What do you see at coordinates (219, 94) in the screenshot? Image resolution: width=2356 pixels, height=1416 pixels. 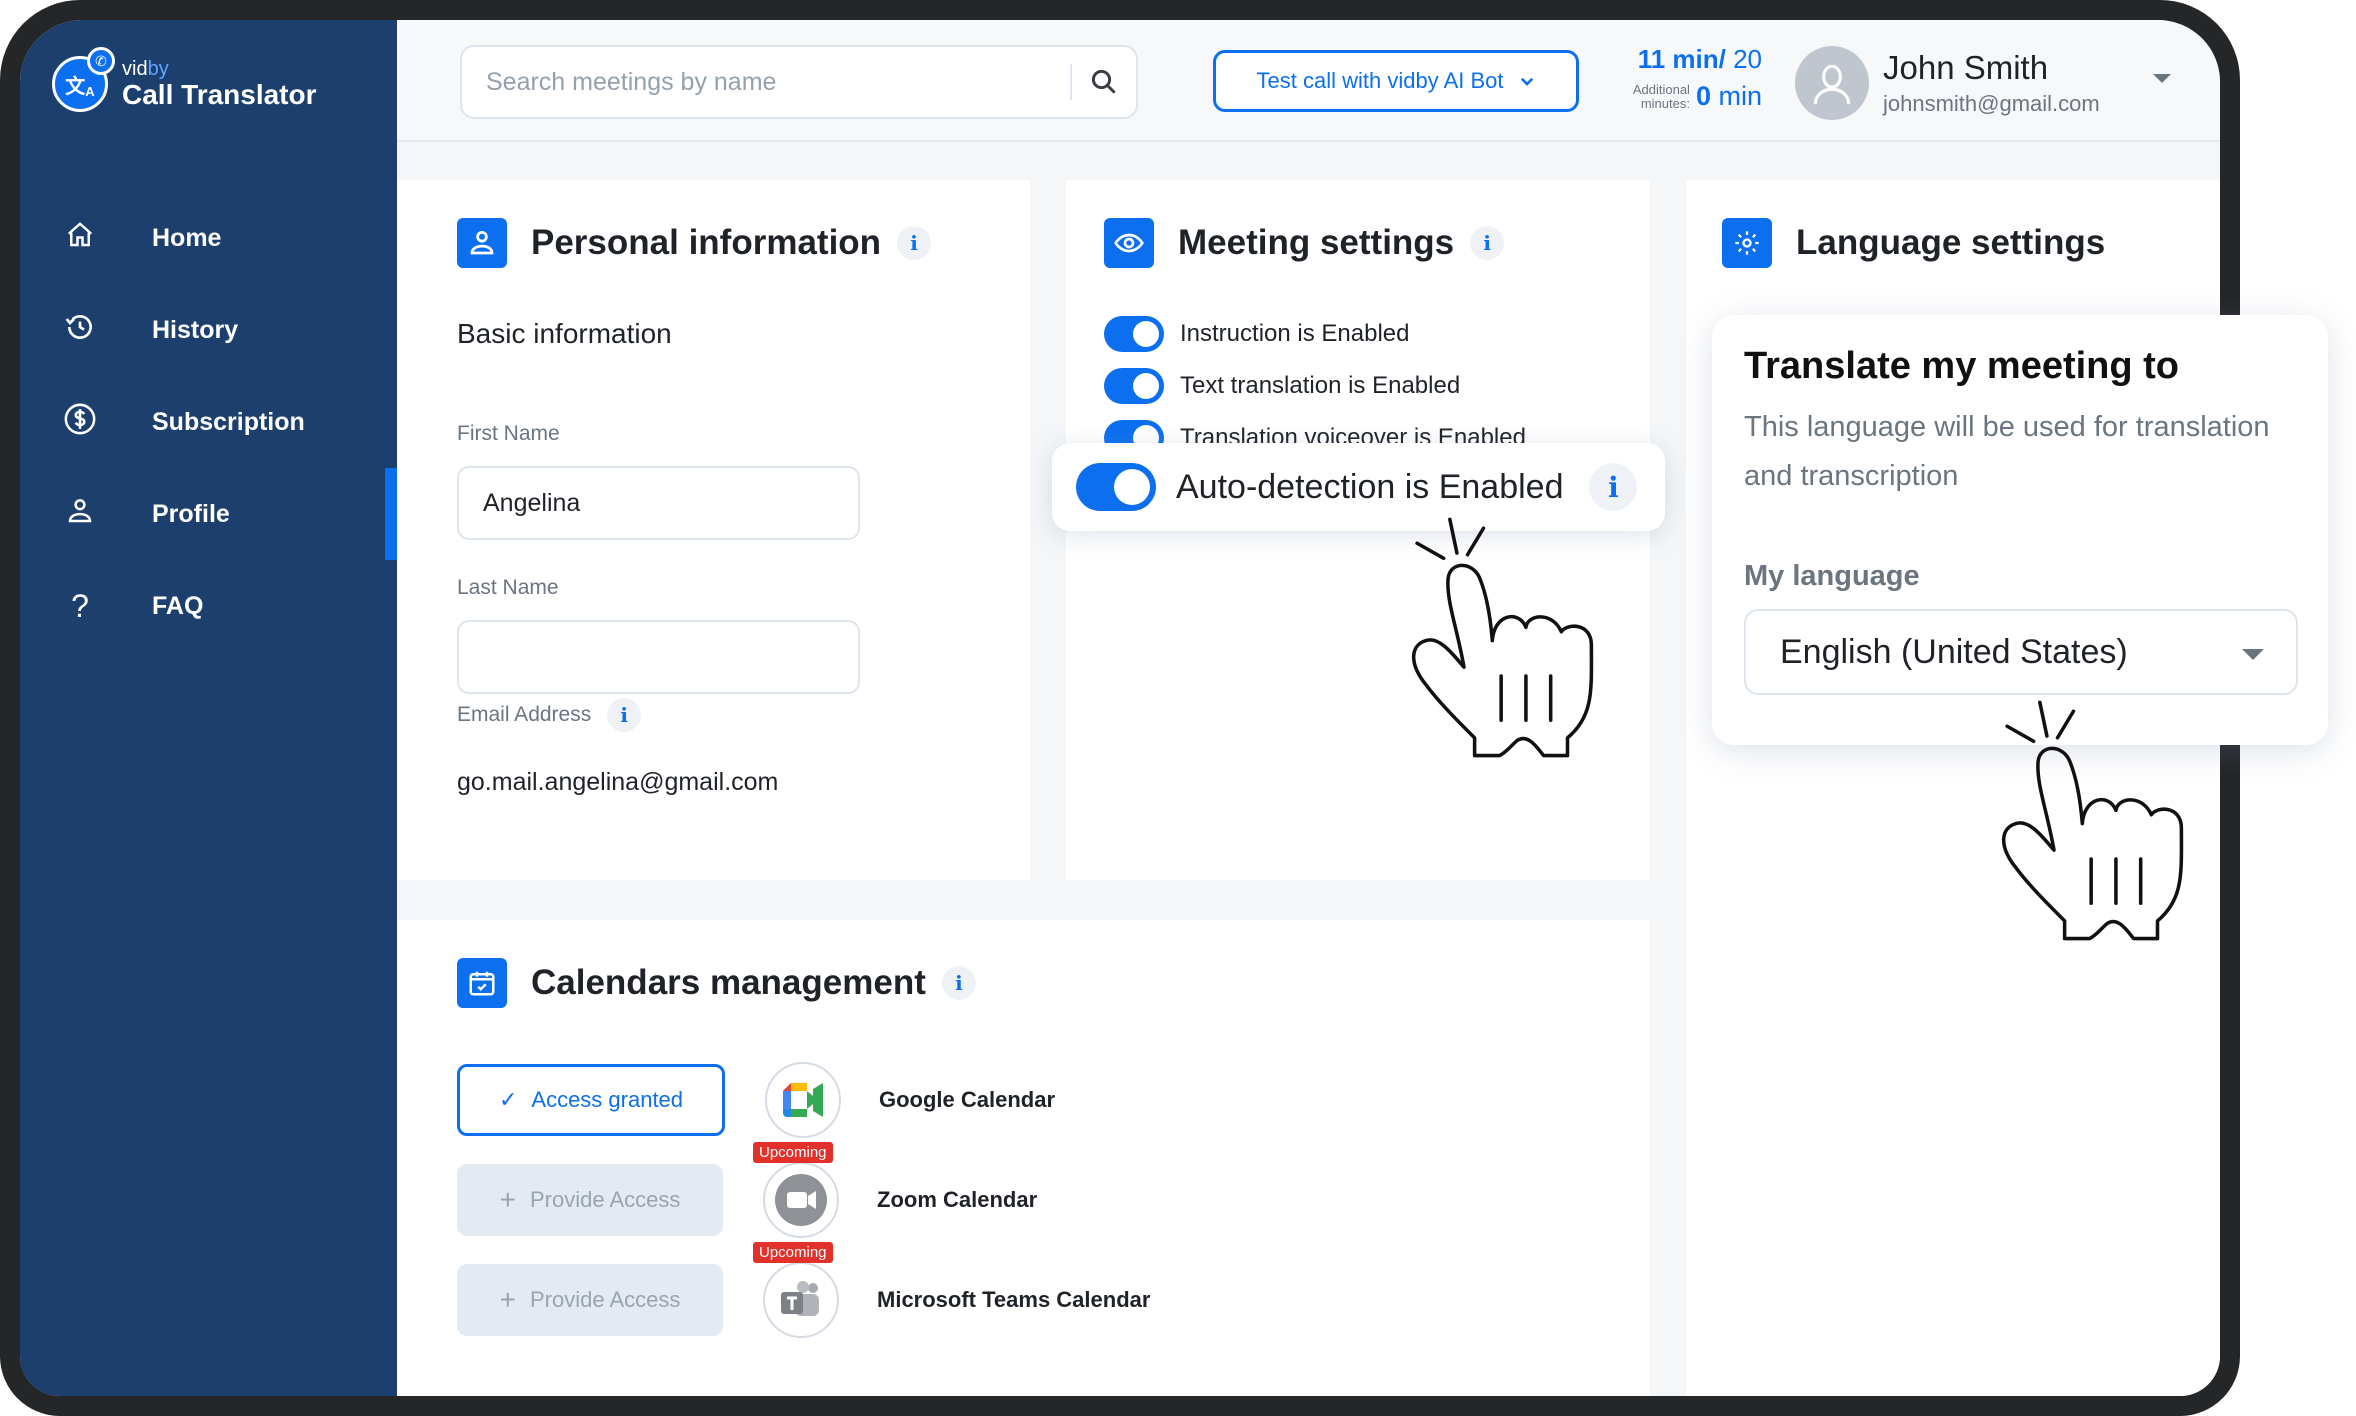 I see `app-name: Call Translator` at bounding box center [219, 94].